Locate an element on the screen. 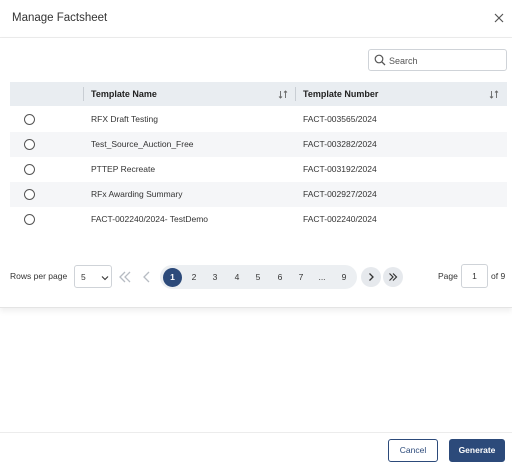  column-header-template-number: Template Number is located at coordinates (340, 94).